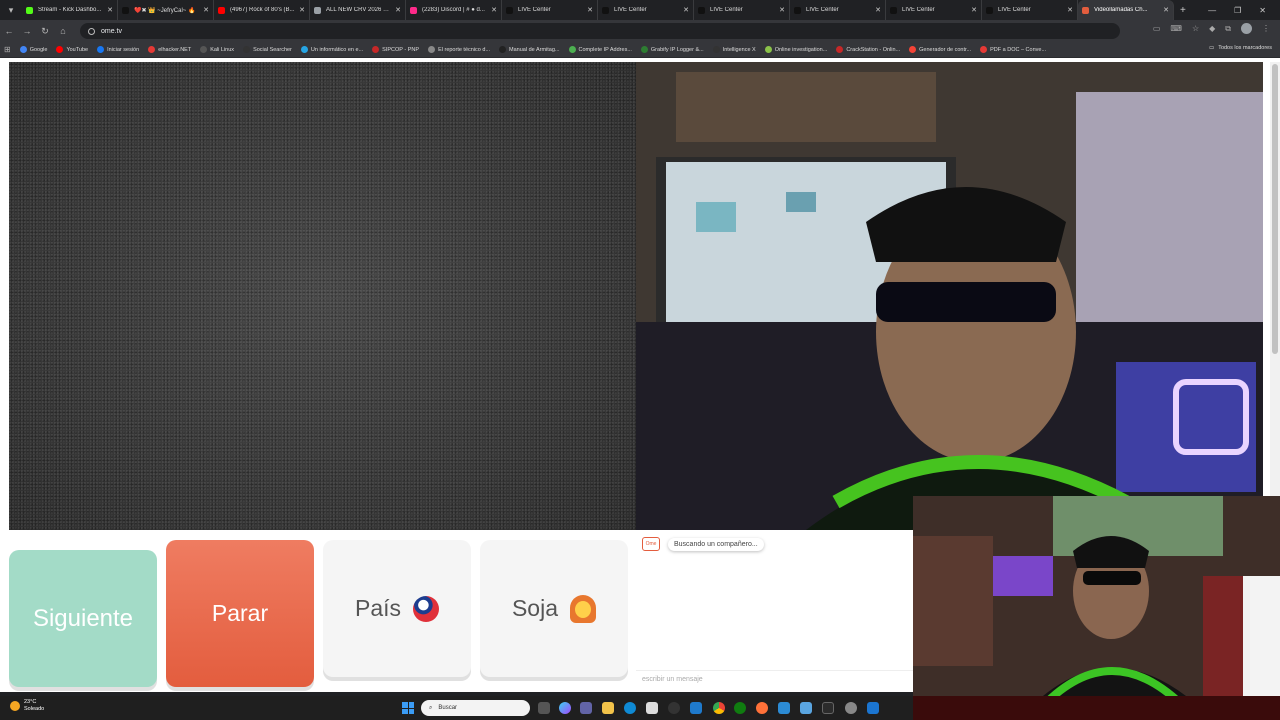  I want to click on address-bar: ome.tv, so click(600, 31).